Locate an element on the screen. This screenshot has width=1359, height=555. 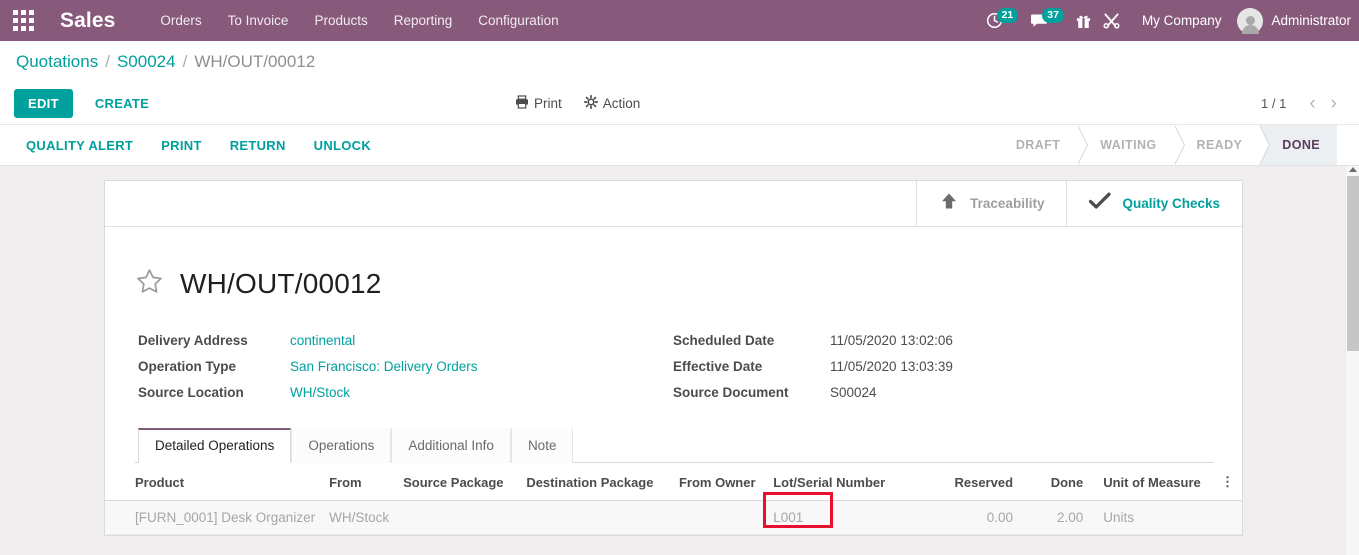
tab-additional-info: Additional Info is located at coordinates (451, 445).